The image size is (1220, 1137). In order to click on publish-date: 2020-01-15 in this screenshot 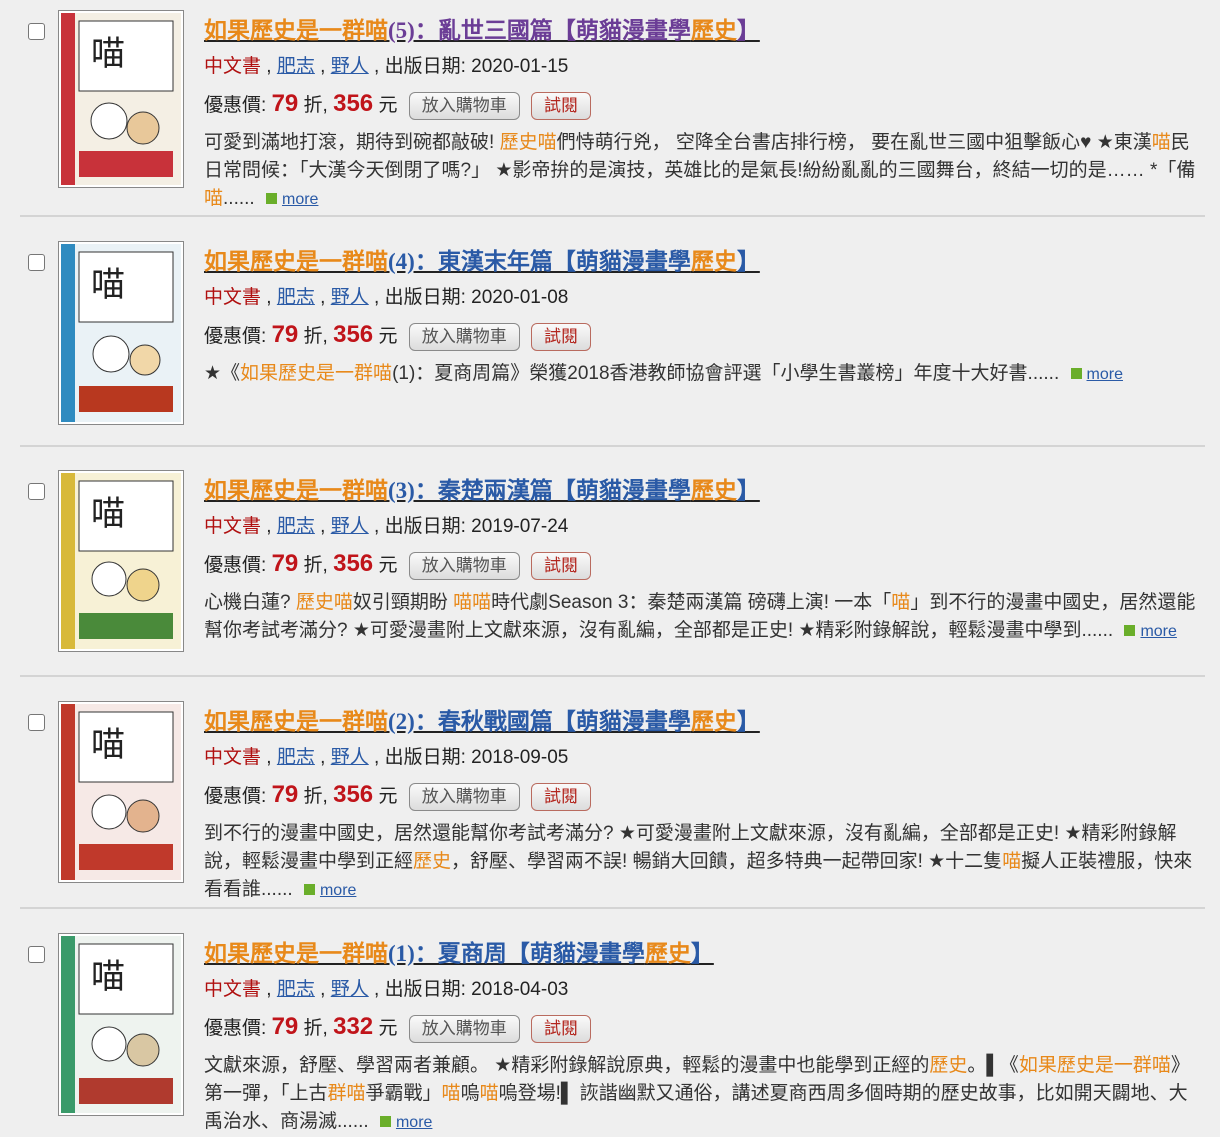, I will do `click(520, 66)`.